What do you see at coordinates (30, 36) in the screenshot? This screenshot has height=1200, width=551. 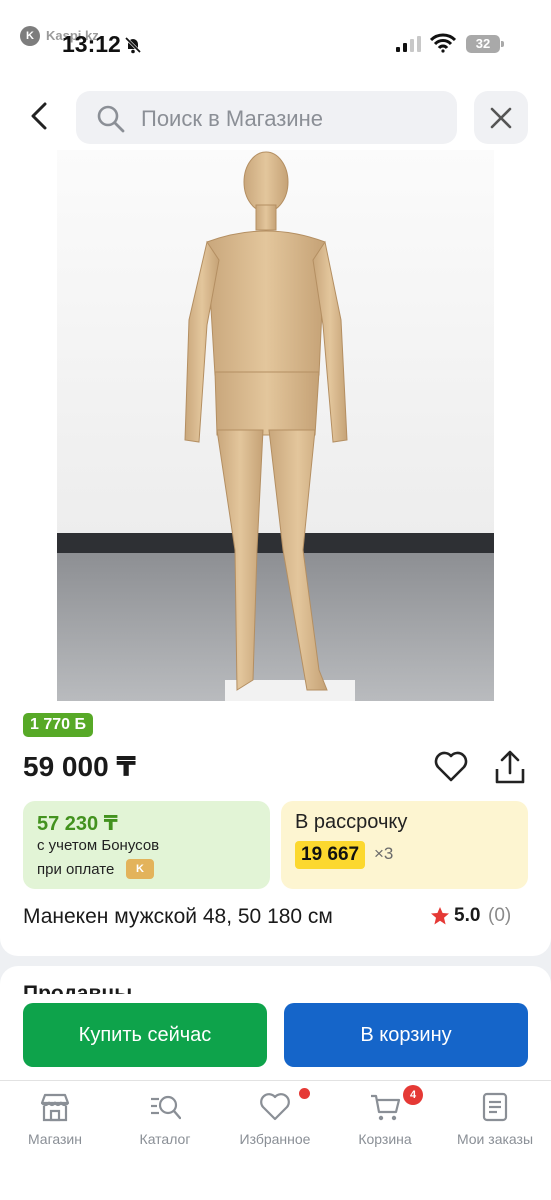 I see `kaspi-logo-icon: K` at bounding box center [30, 36].